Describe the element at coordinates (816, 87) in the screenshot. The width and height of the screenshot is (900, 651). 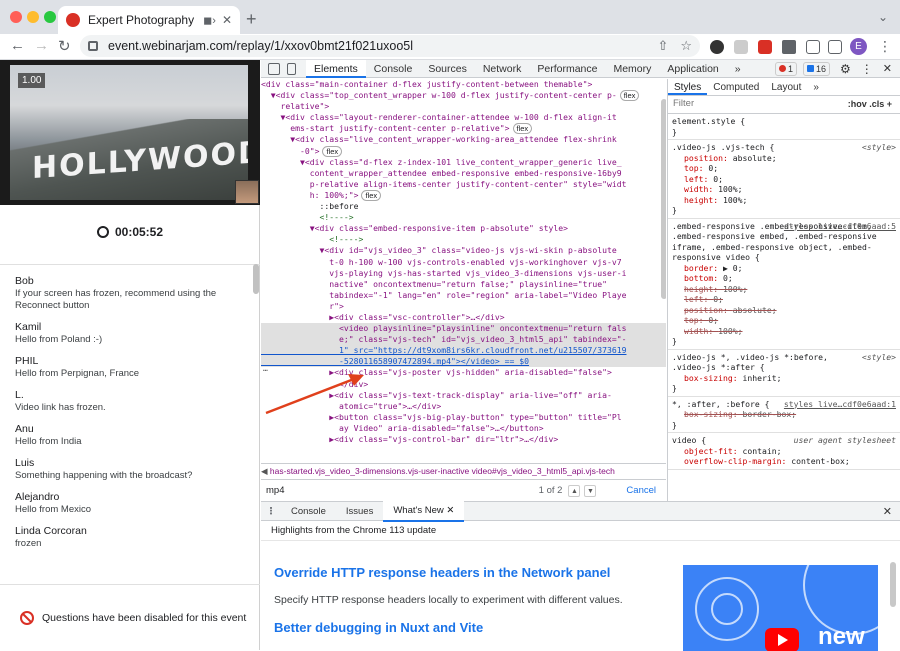
I see `styles-tab: »` at that location.